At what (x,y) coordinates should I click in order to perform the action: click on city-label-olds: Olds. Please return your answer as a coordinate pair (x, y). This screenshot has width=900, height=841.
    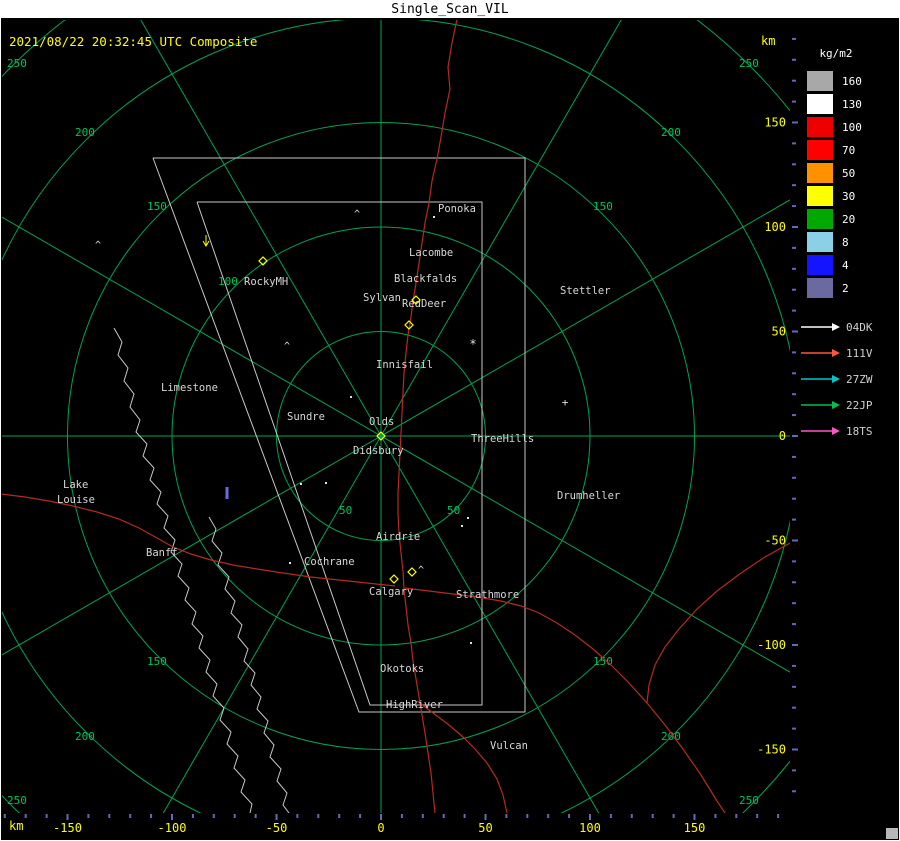
    Looking at the image, I should click on (381, 422).